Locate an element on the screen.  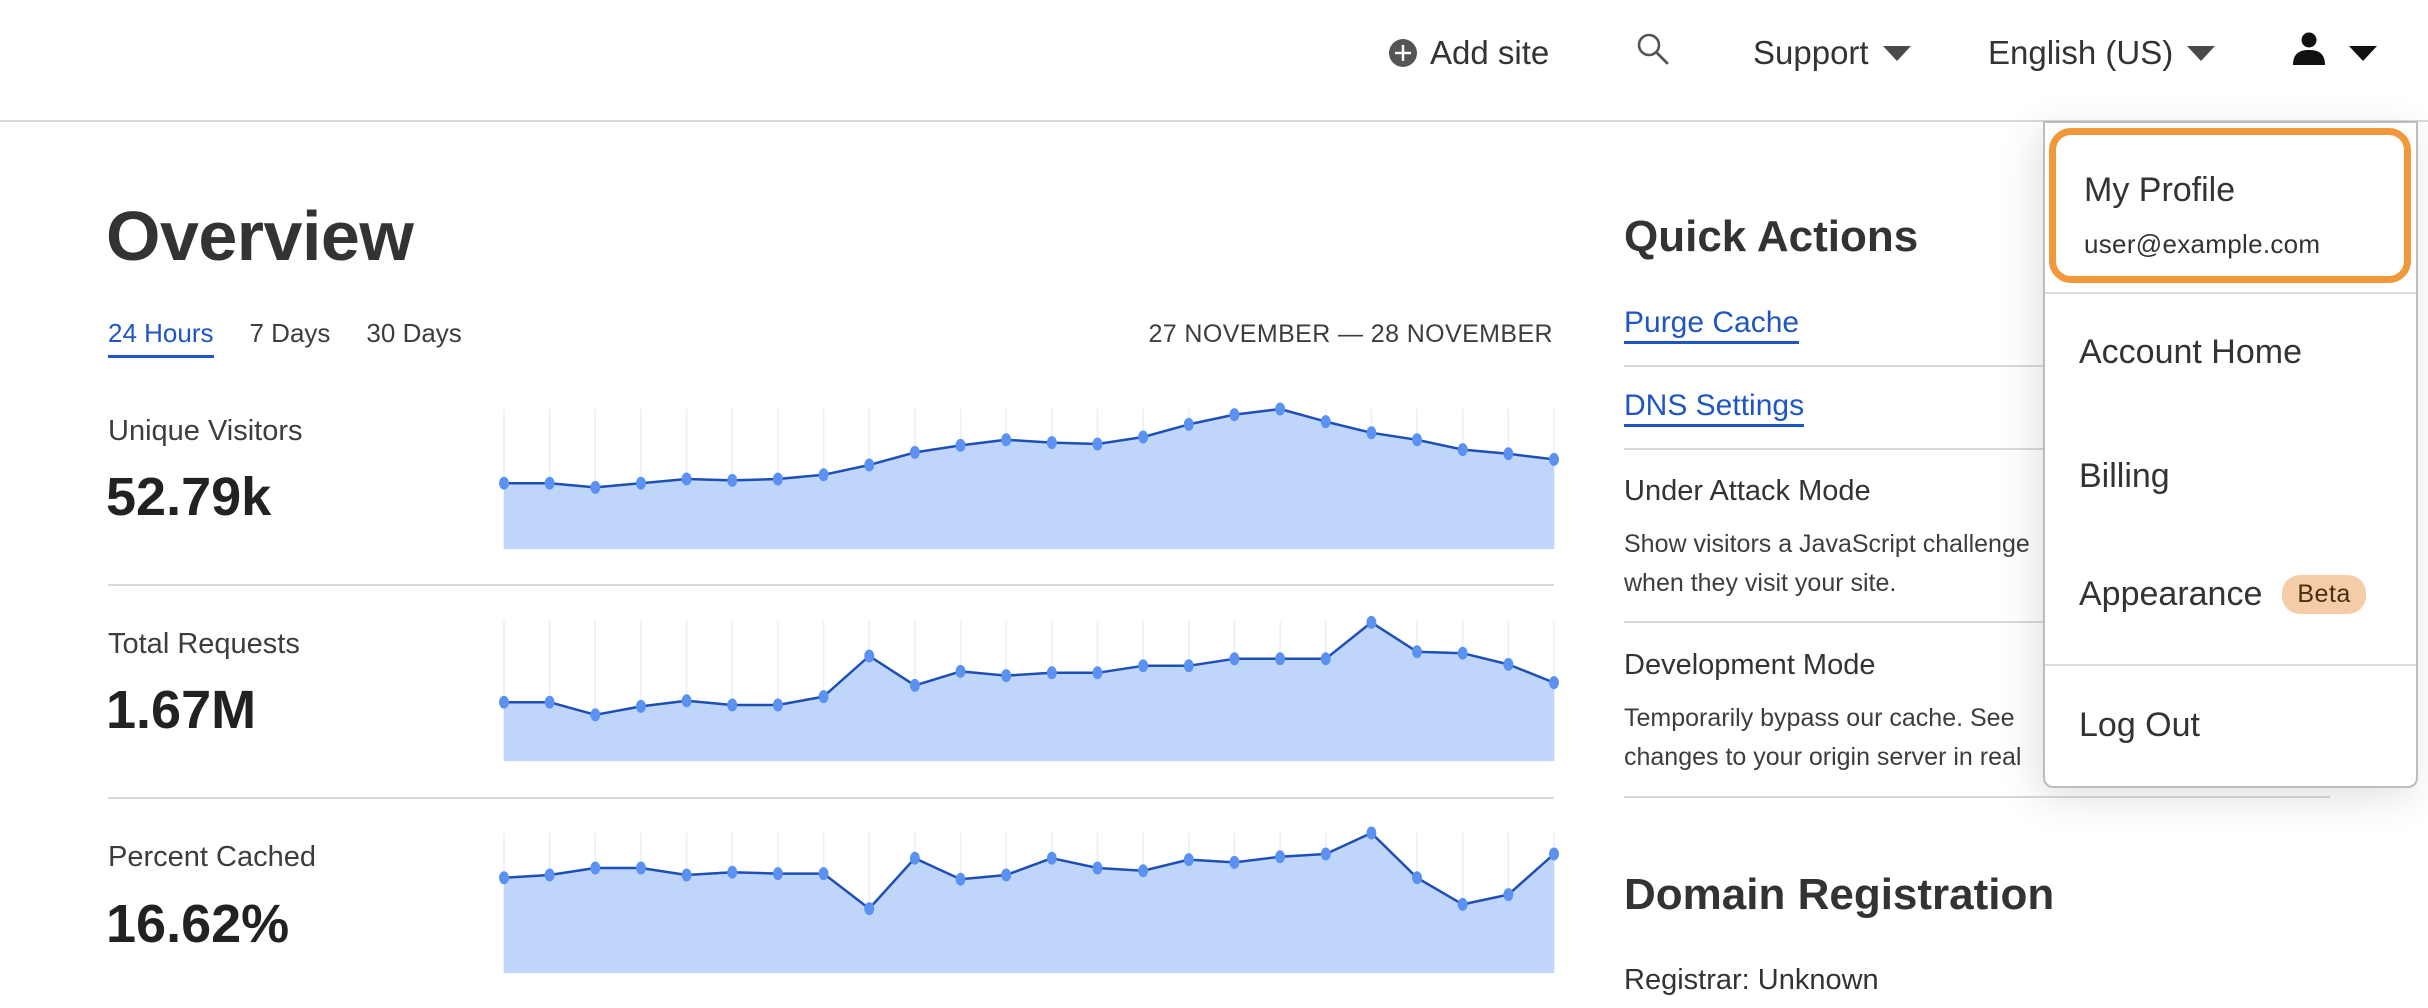
language-dropdown: English (US) is located at coordinates (2102, 53).